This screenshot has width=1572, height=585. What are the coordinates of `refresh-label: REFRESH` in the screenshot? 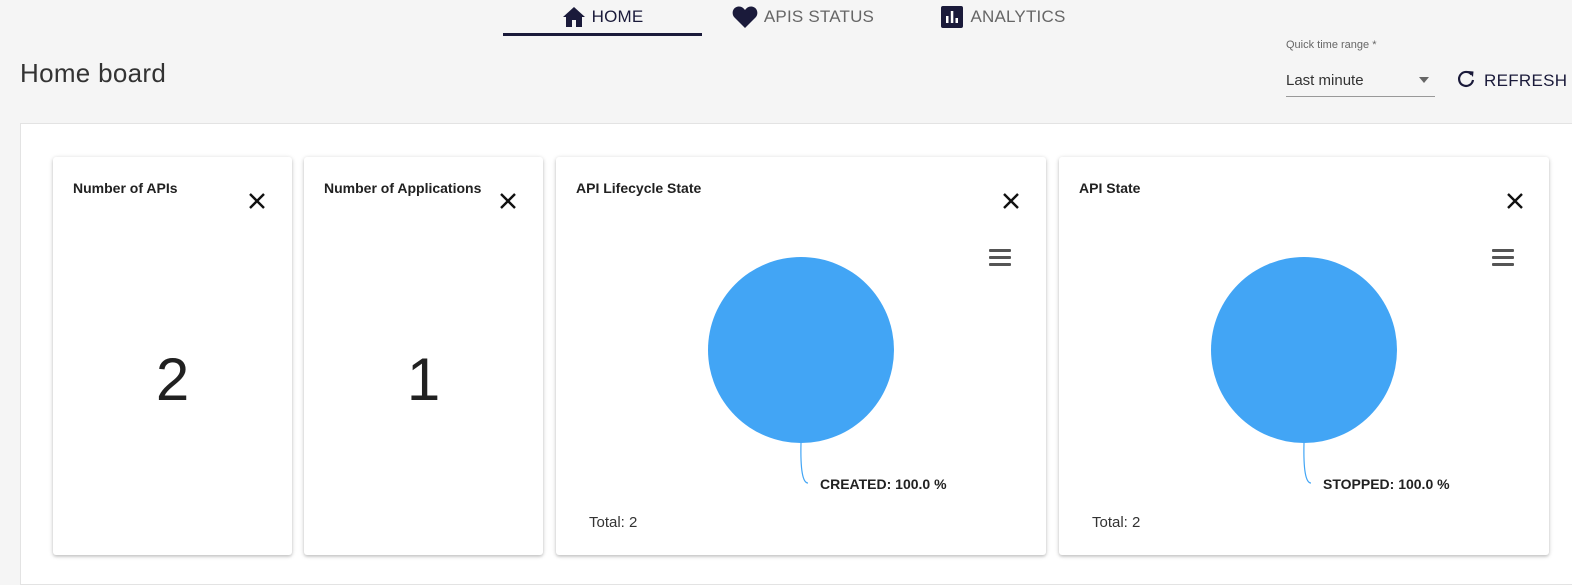 It's located at (1526, 80).